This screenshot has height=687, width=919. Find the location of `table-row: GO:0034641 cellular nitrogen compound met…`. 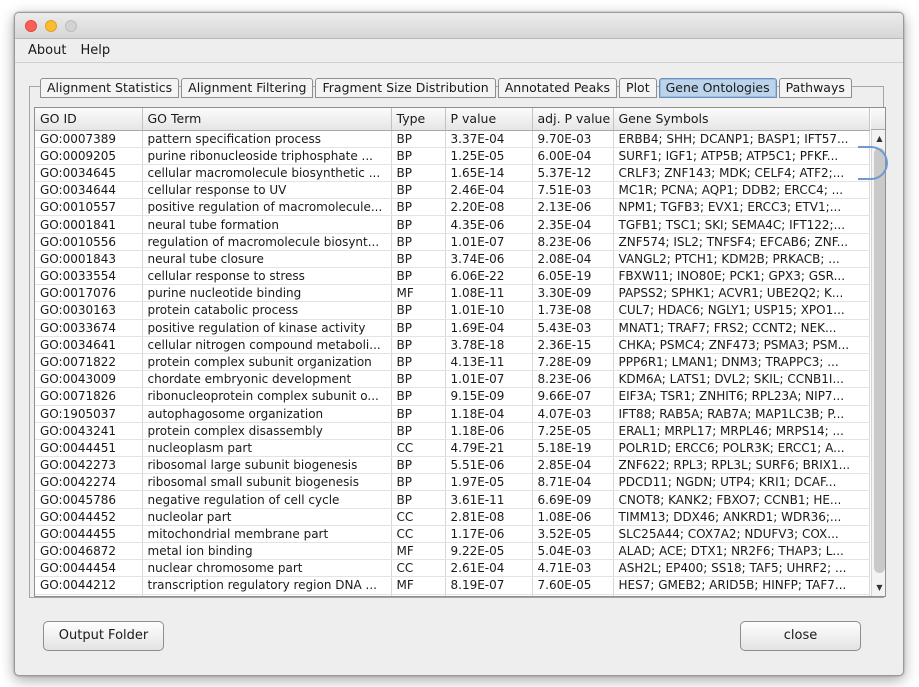

table-row: GO:0034641 cellular nitrogen compound met… is located at coordinates (452, 345).